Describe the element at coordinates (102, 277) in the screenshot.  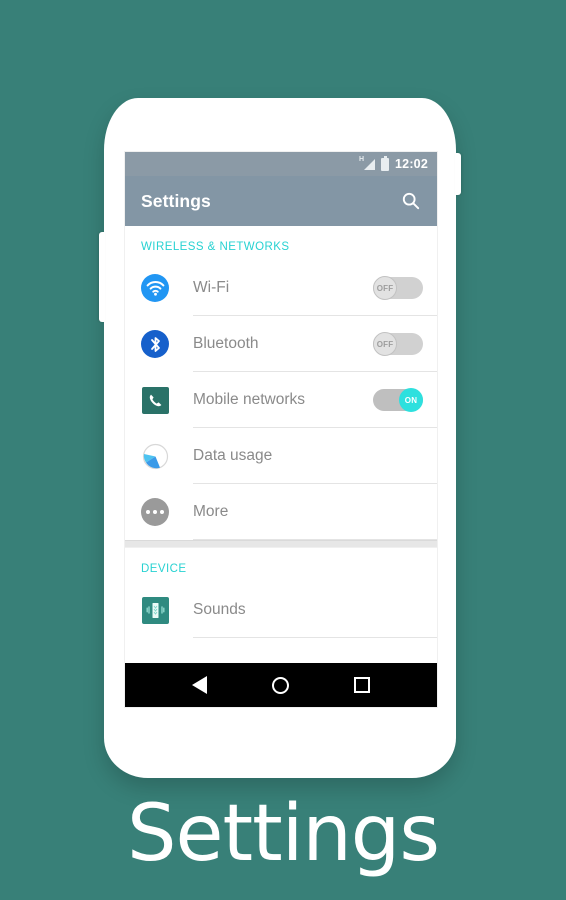
I see `volume-rocker-button` at that location.